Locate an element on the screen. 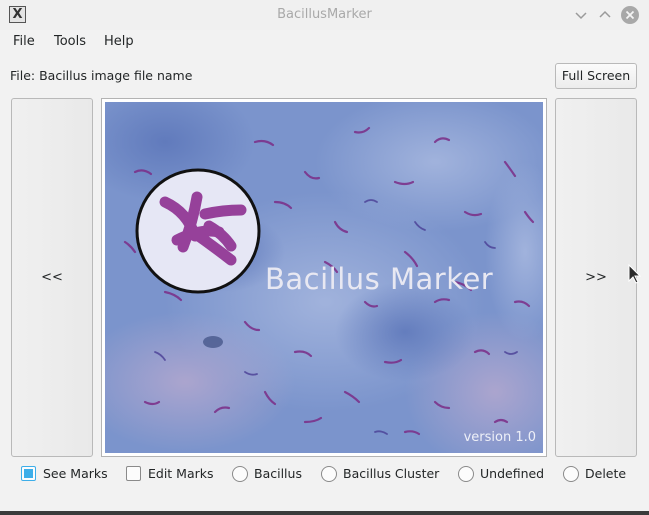 The height and width of the screenshot is (515, 649). bacillus-logo-icon is located at coordinates (198, 231).